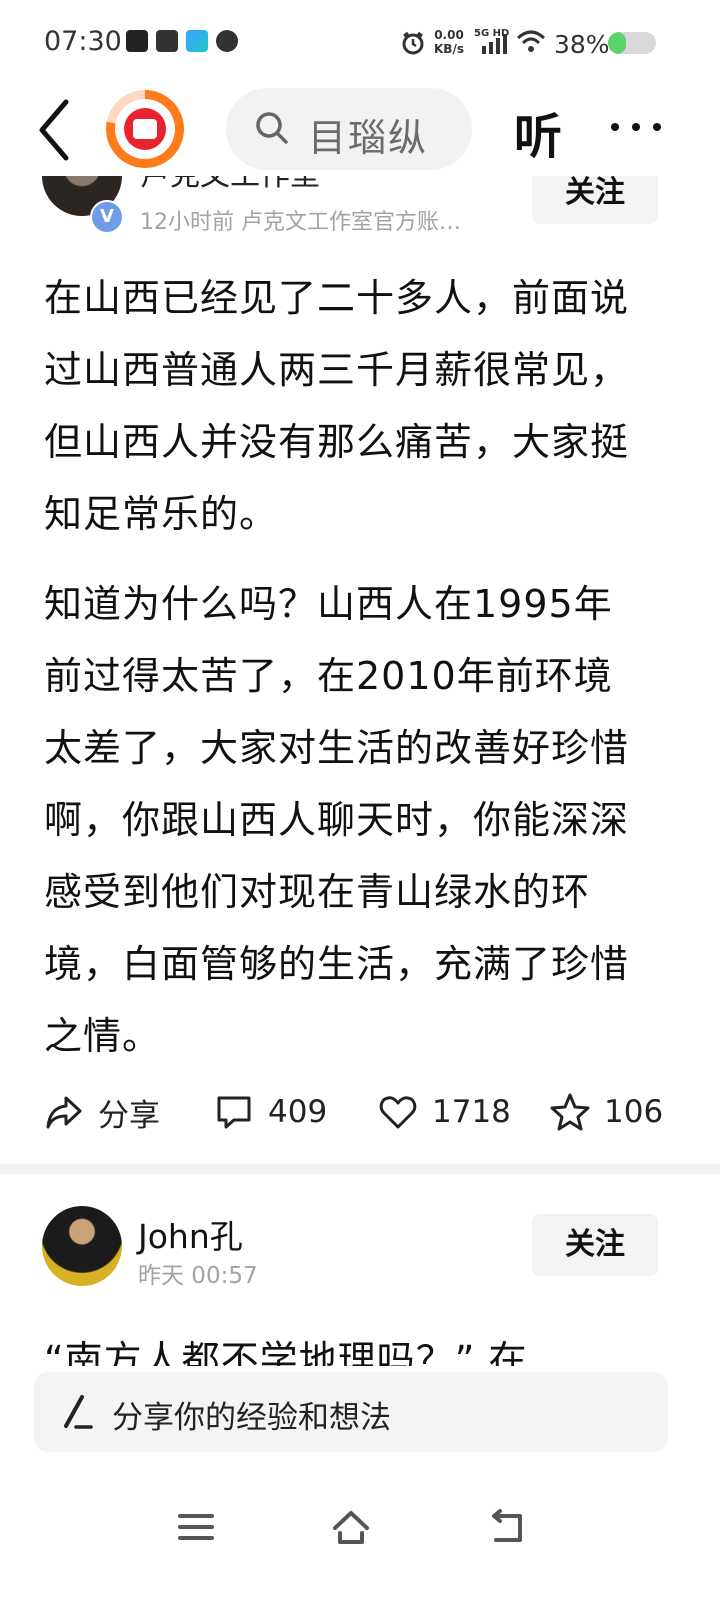 The width and height of the screenshot is (720, 1608). Describe the element at coordinates (570, 1112) in the screenshot. I see `star-icon` at that location.